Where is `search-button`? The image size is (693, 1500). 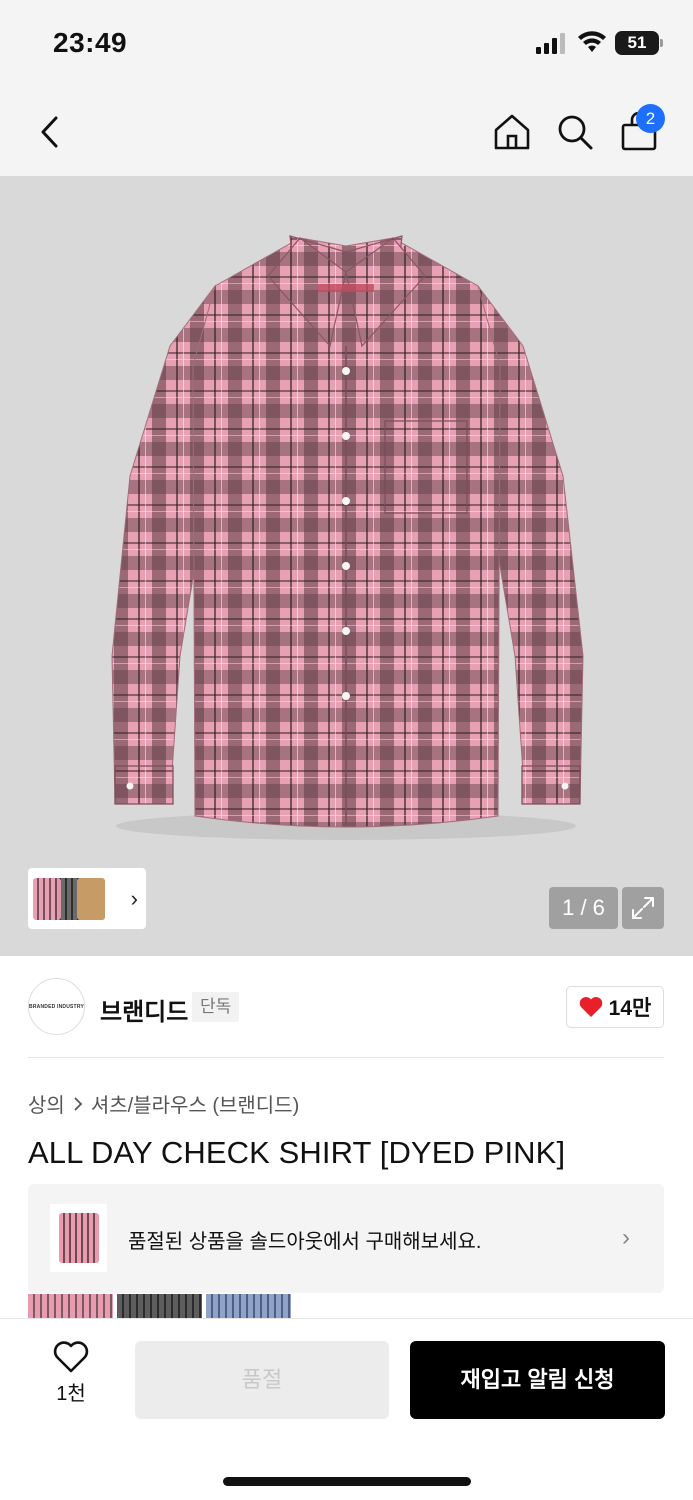 search-button is located at coordinates (575, 132).